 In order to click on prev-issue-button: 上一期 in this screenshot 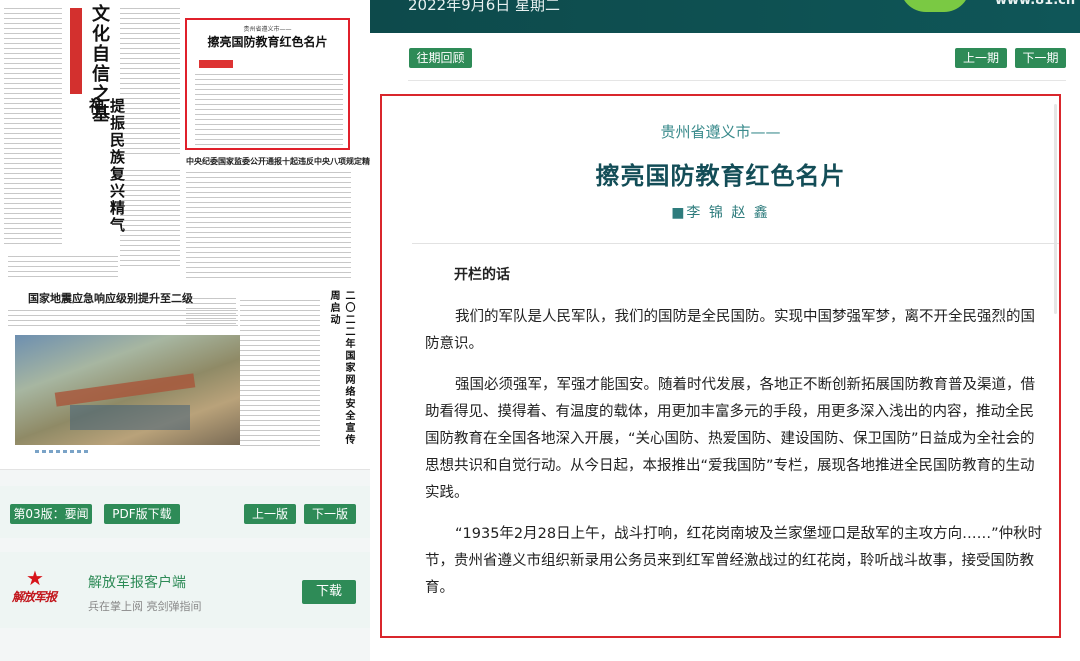, I will do `click(981, 58)`.